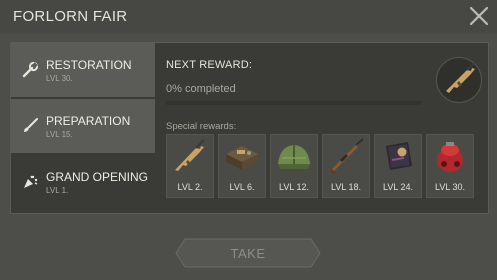 Image resolution: width=497 pixels, height=280 pixels. What do you see at coordinates (190, 187) in the screenshot?
I see `reward-level: LVL 2.` at bounding box center [190, 187].